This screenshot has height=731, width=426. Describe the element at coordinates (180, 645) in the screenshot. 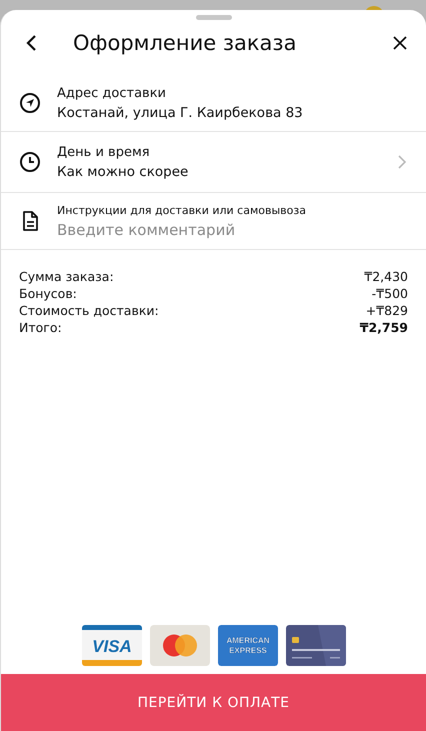

I see `mastercard-icon` at that location.